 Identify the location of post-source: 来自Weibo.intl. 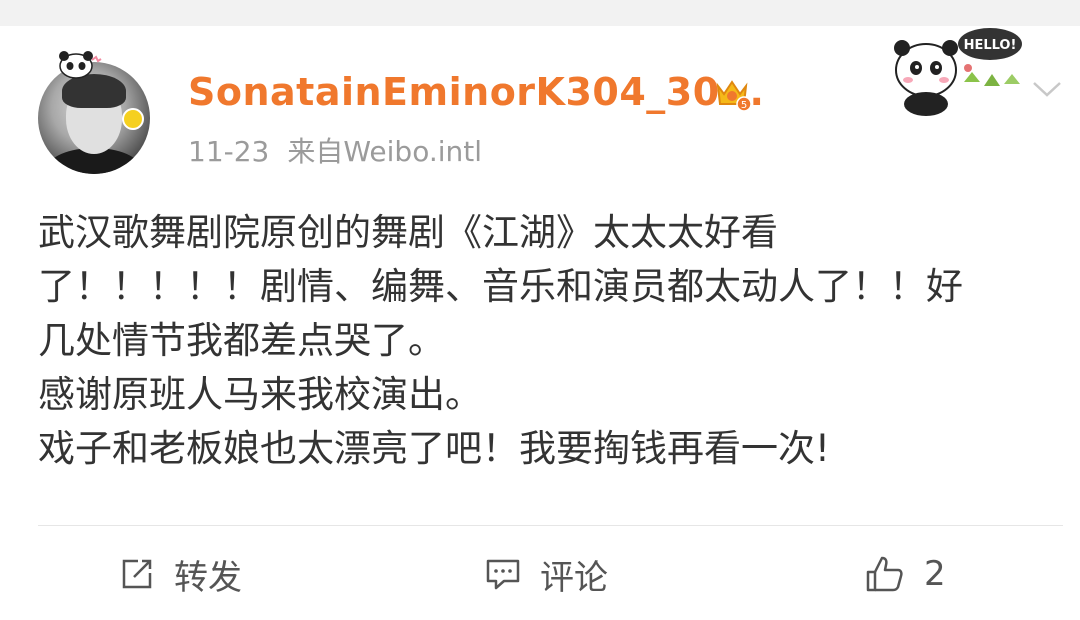
(384, 151).